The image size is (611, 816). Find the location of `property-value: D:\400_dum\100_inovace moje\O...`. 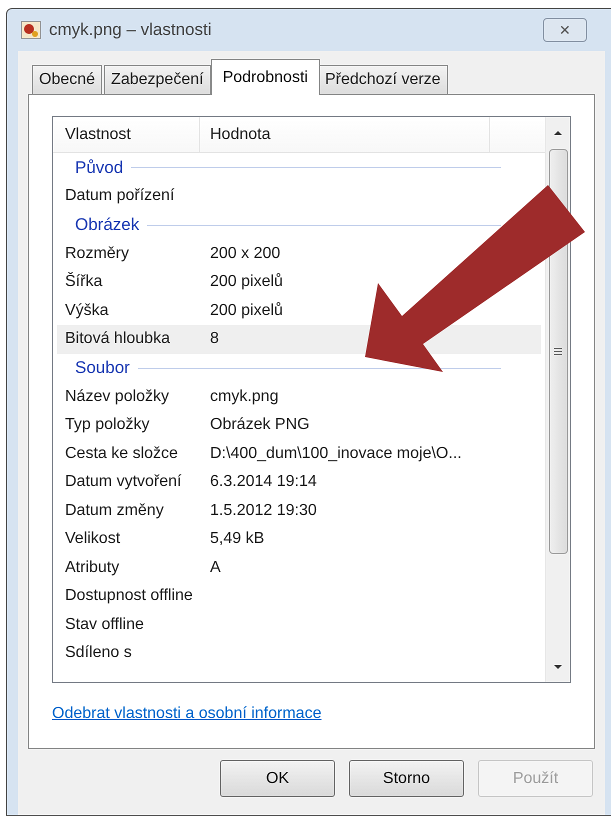

property-value: D:\400_dum\100_inovace moje\O... is located at coordinates (335, 454).